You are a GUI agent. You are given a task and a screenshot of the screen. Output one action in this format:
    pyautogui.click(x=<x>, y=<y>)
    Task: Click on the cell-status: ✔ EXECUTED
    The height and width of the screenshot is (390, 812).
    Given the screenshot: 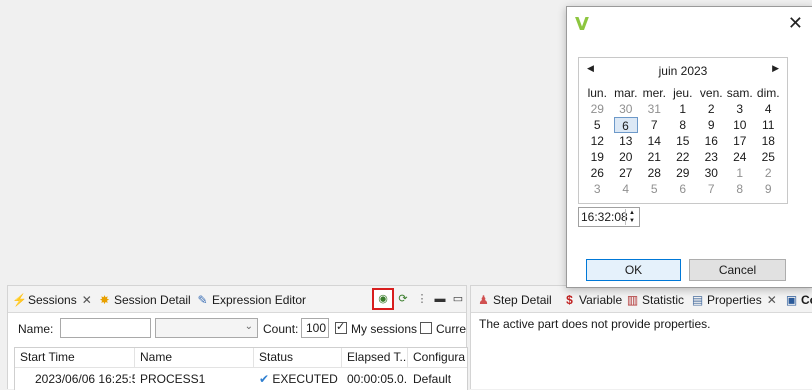 What is the action you would take?
    pyautogui.click(x=298, y=379)
    